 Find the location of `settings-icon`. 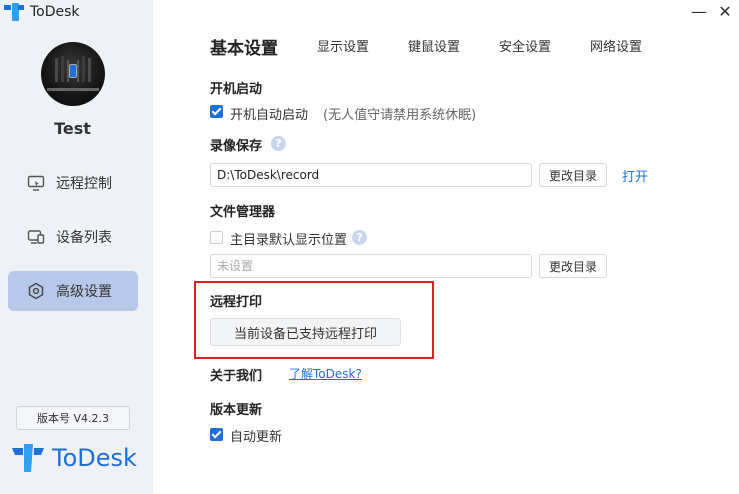

settings-icon is located at coordinates (36, 291).